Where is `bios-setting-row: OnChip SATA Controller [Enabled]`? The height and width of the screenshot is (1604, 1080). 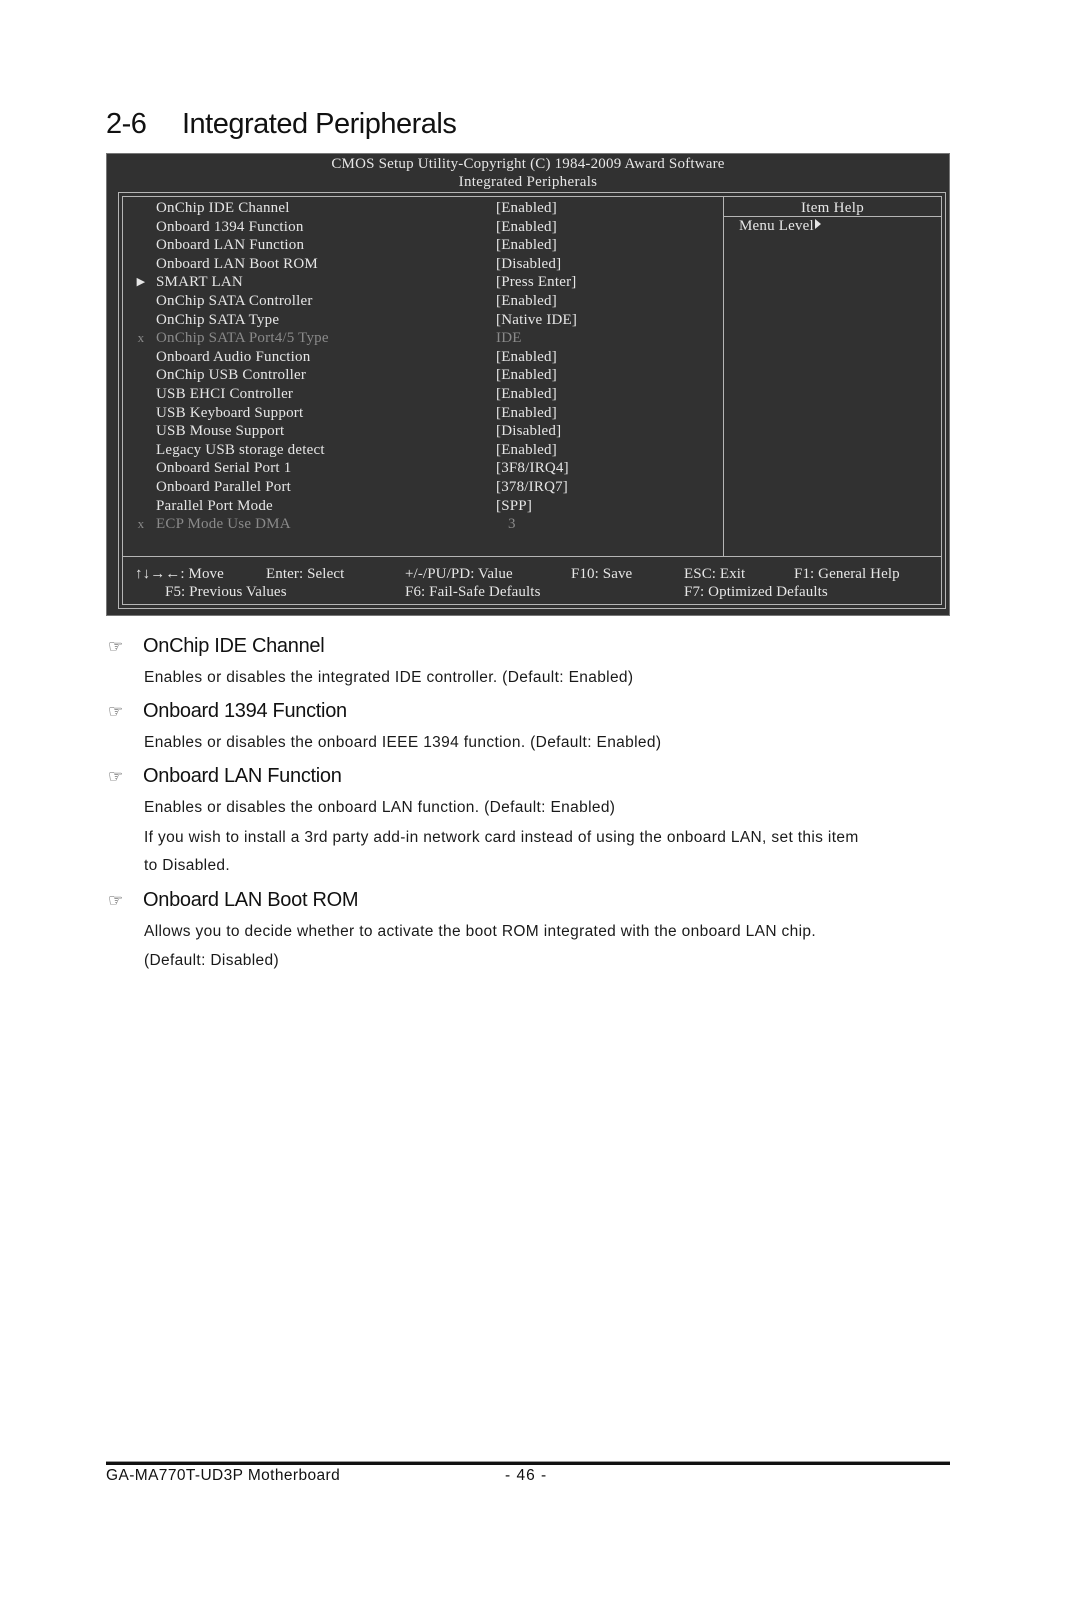
bios-setting-row: OnChip SATA Controller [Enabled] is located at coordinates (423, 301).